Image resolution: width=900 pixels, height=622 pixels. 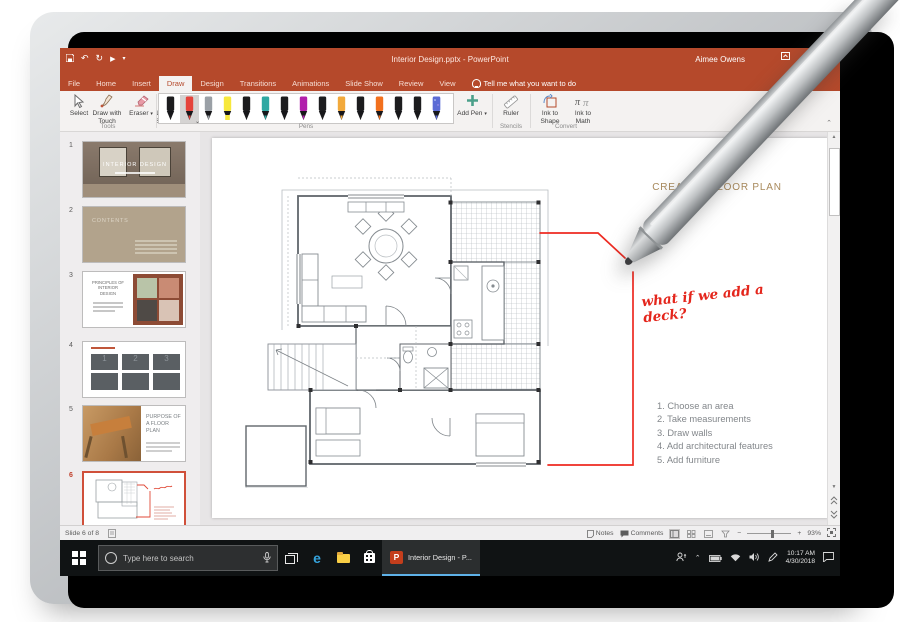 I want to click on comments-button: Comments, so click(x=641, y=534).